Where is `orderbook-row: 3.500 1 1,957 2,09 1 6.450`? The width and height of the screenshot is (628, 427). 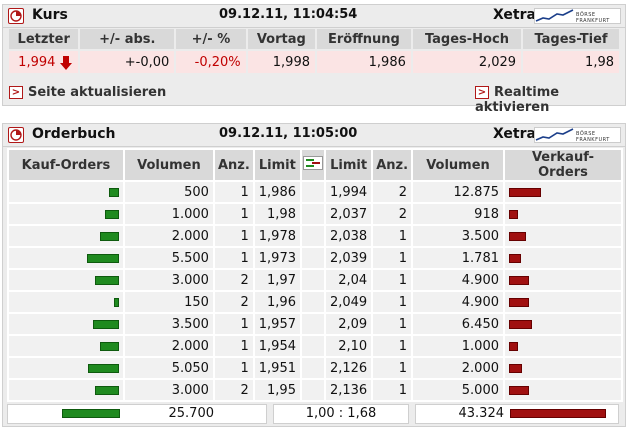 orderbook-row: 3.500 1 1,957 2,09 1 6.450 is located at coordinates (315, 324).